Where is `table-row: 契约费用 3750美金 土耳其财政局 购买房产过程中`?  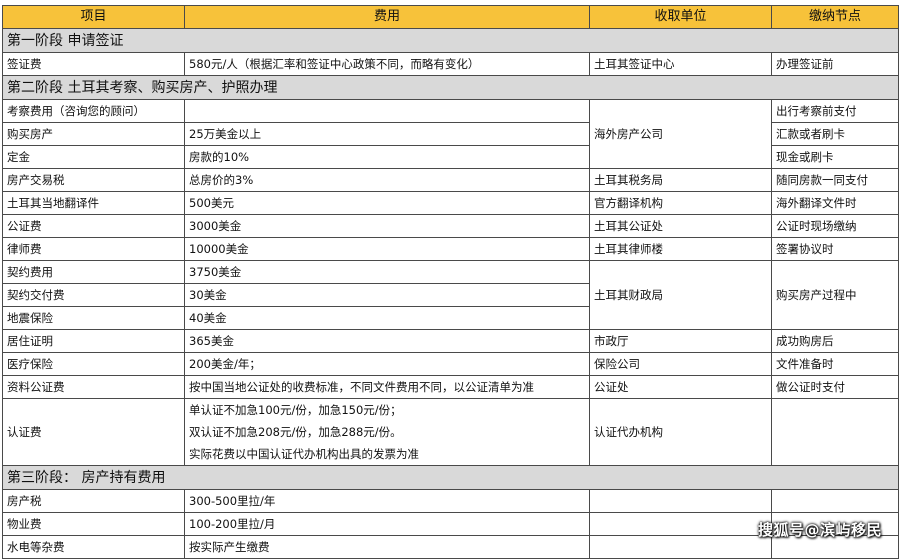 table-row: 契约费用 3750美金 土耳其财政局 购买房产过程中 is located at coordinates (450, 295).